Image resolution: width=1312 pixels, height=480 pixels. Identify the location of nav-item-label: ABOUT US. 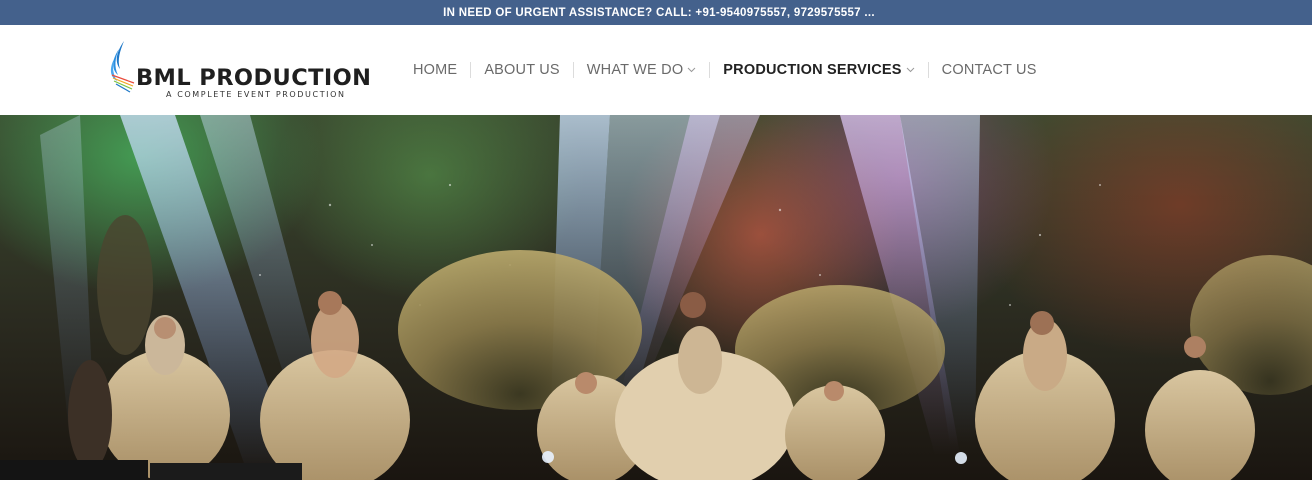
(522, 70).